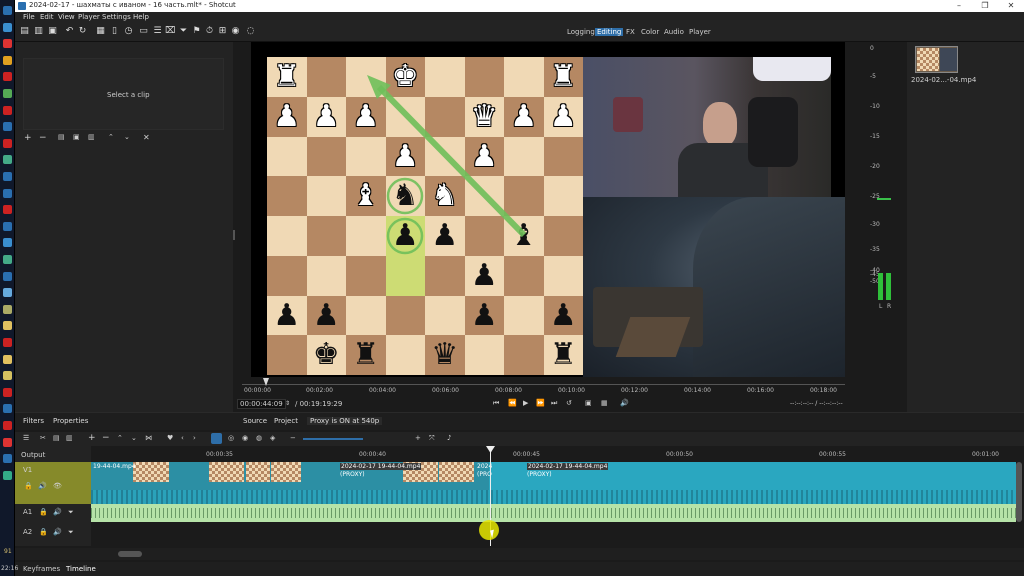  What do you see at coordinates (216, 438) in the screenshot?
I see `snap-icon` at bounding box center [216, 438].